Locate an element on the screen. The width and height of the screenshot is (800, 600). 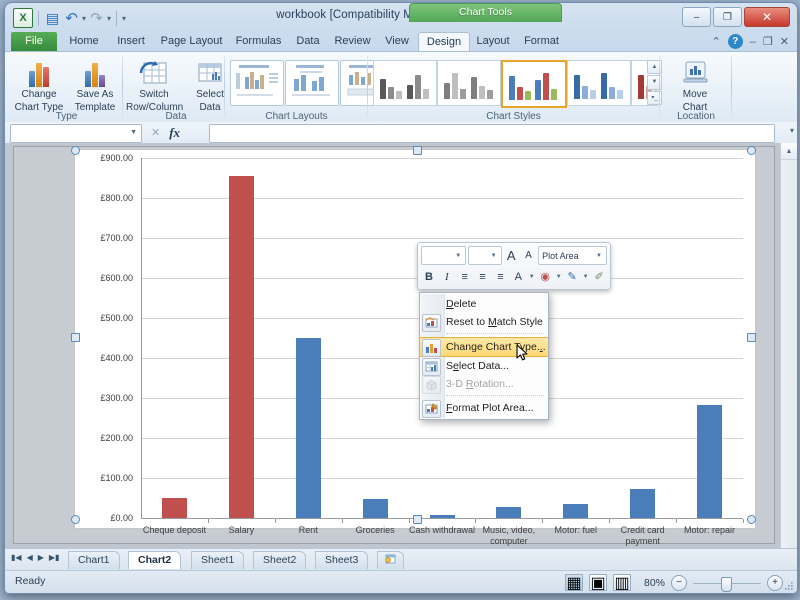
tab-review: Review is located at coordinates (352, 42).